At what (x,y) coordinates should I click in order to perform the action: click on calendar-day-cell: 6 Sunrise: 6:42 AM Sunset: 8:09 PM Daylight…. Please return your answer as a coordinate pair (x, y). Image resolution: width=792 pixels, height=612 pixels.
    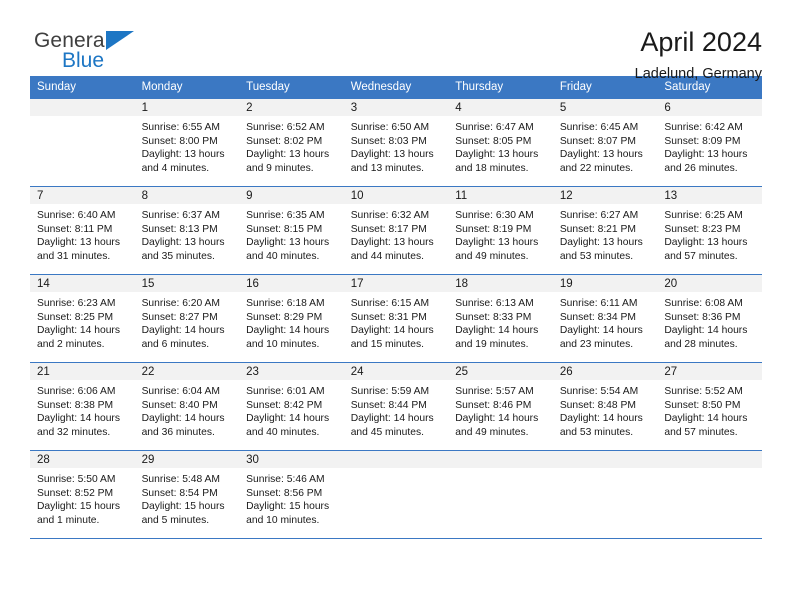
    Looking at the image, I should click on (709, 142).